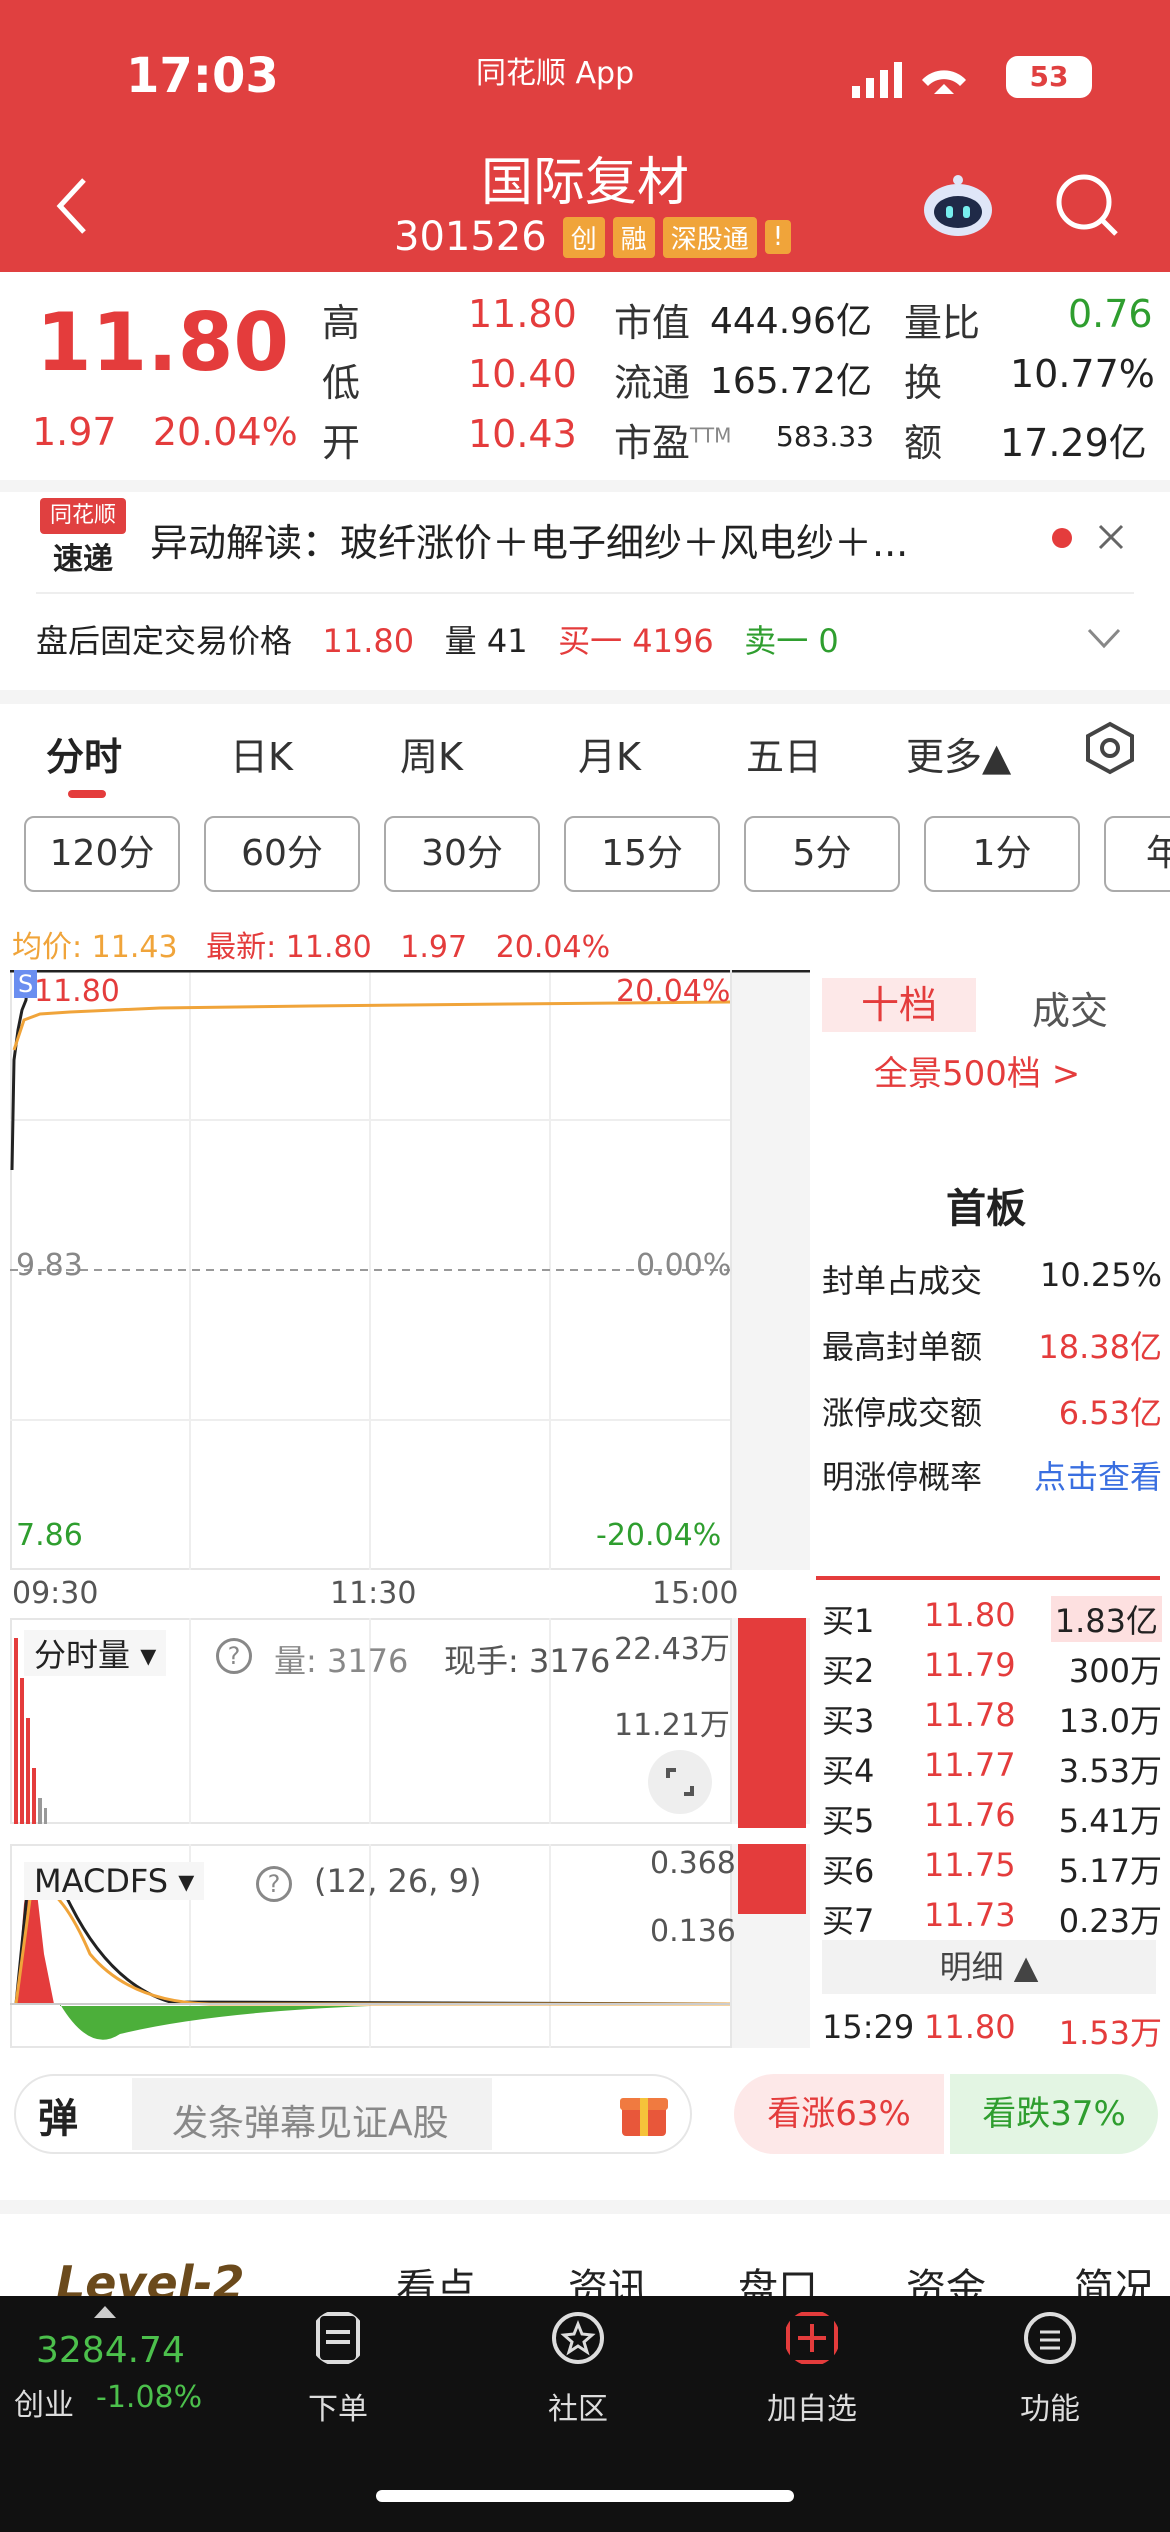 The image size is (1170, 2532). What do you see at coordinates (1106, 1619) in the screenshot?
I see `bid-volume: 1.83亿` at bounding box center [1106, 1619].